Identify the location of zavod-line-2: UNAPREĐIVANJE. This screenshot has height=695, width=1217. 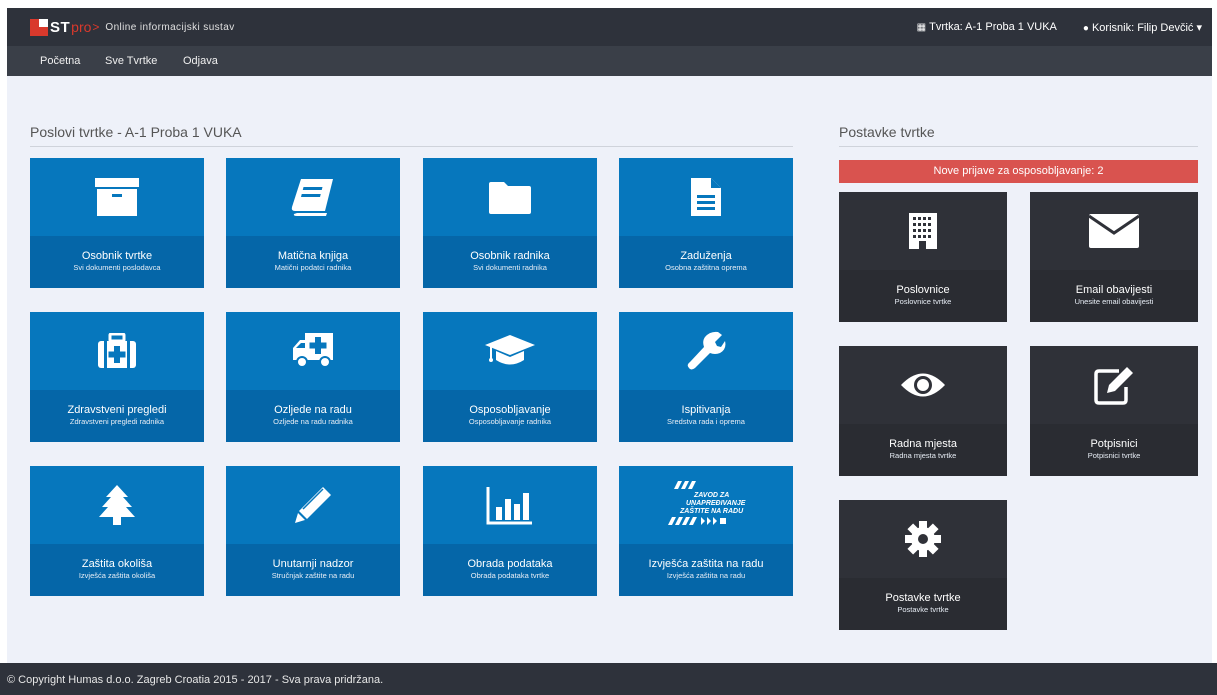
(716, 503).